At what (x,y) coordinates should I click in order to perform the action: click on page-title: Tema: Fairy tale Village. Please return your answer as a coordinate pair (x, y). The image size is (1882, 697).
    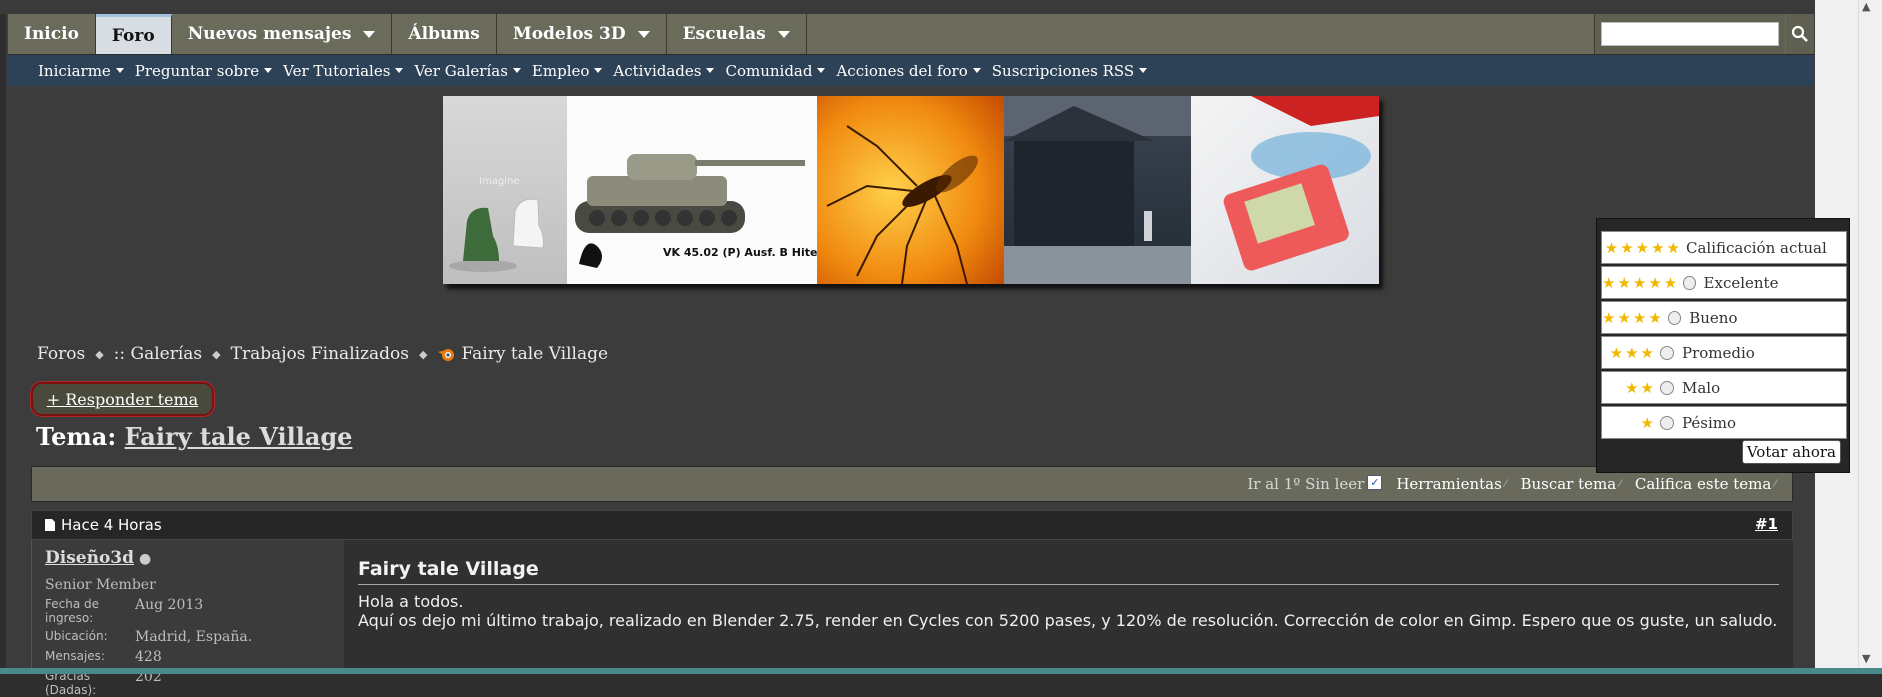
    Looking at the image, I should click on (194, 436).